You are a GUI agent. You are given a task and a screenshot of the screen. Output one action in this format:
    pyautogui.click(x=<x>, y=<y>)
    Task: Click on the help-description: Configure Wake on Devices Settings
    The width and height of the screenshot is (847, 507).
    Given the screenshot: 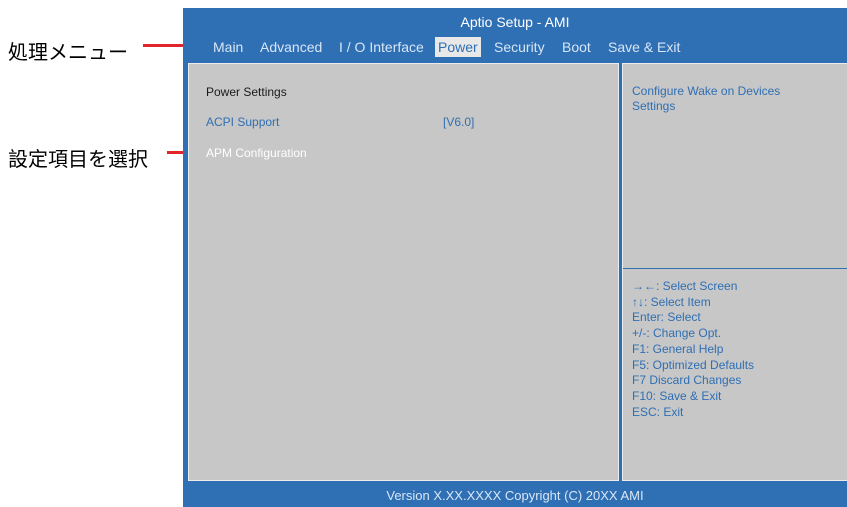 What is the action you would take?
    pyautogui.click(x=706, y=98)
    